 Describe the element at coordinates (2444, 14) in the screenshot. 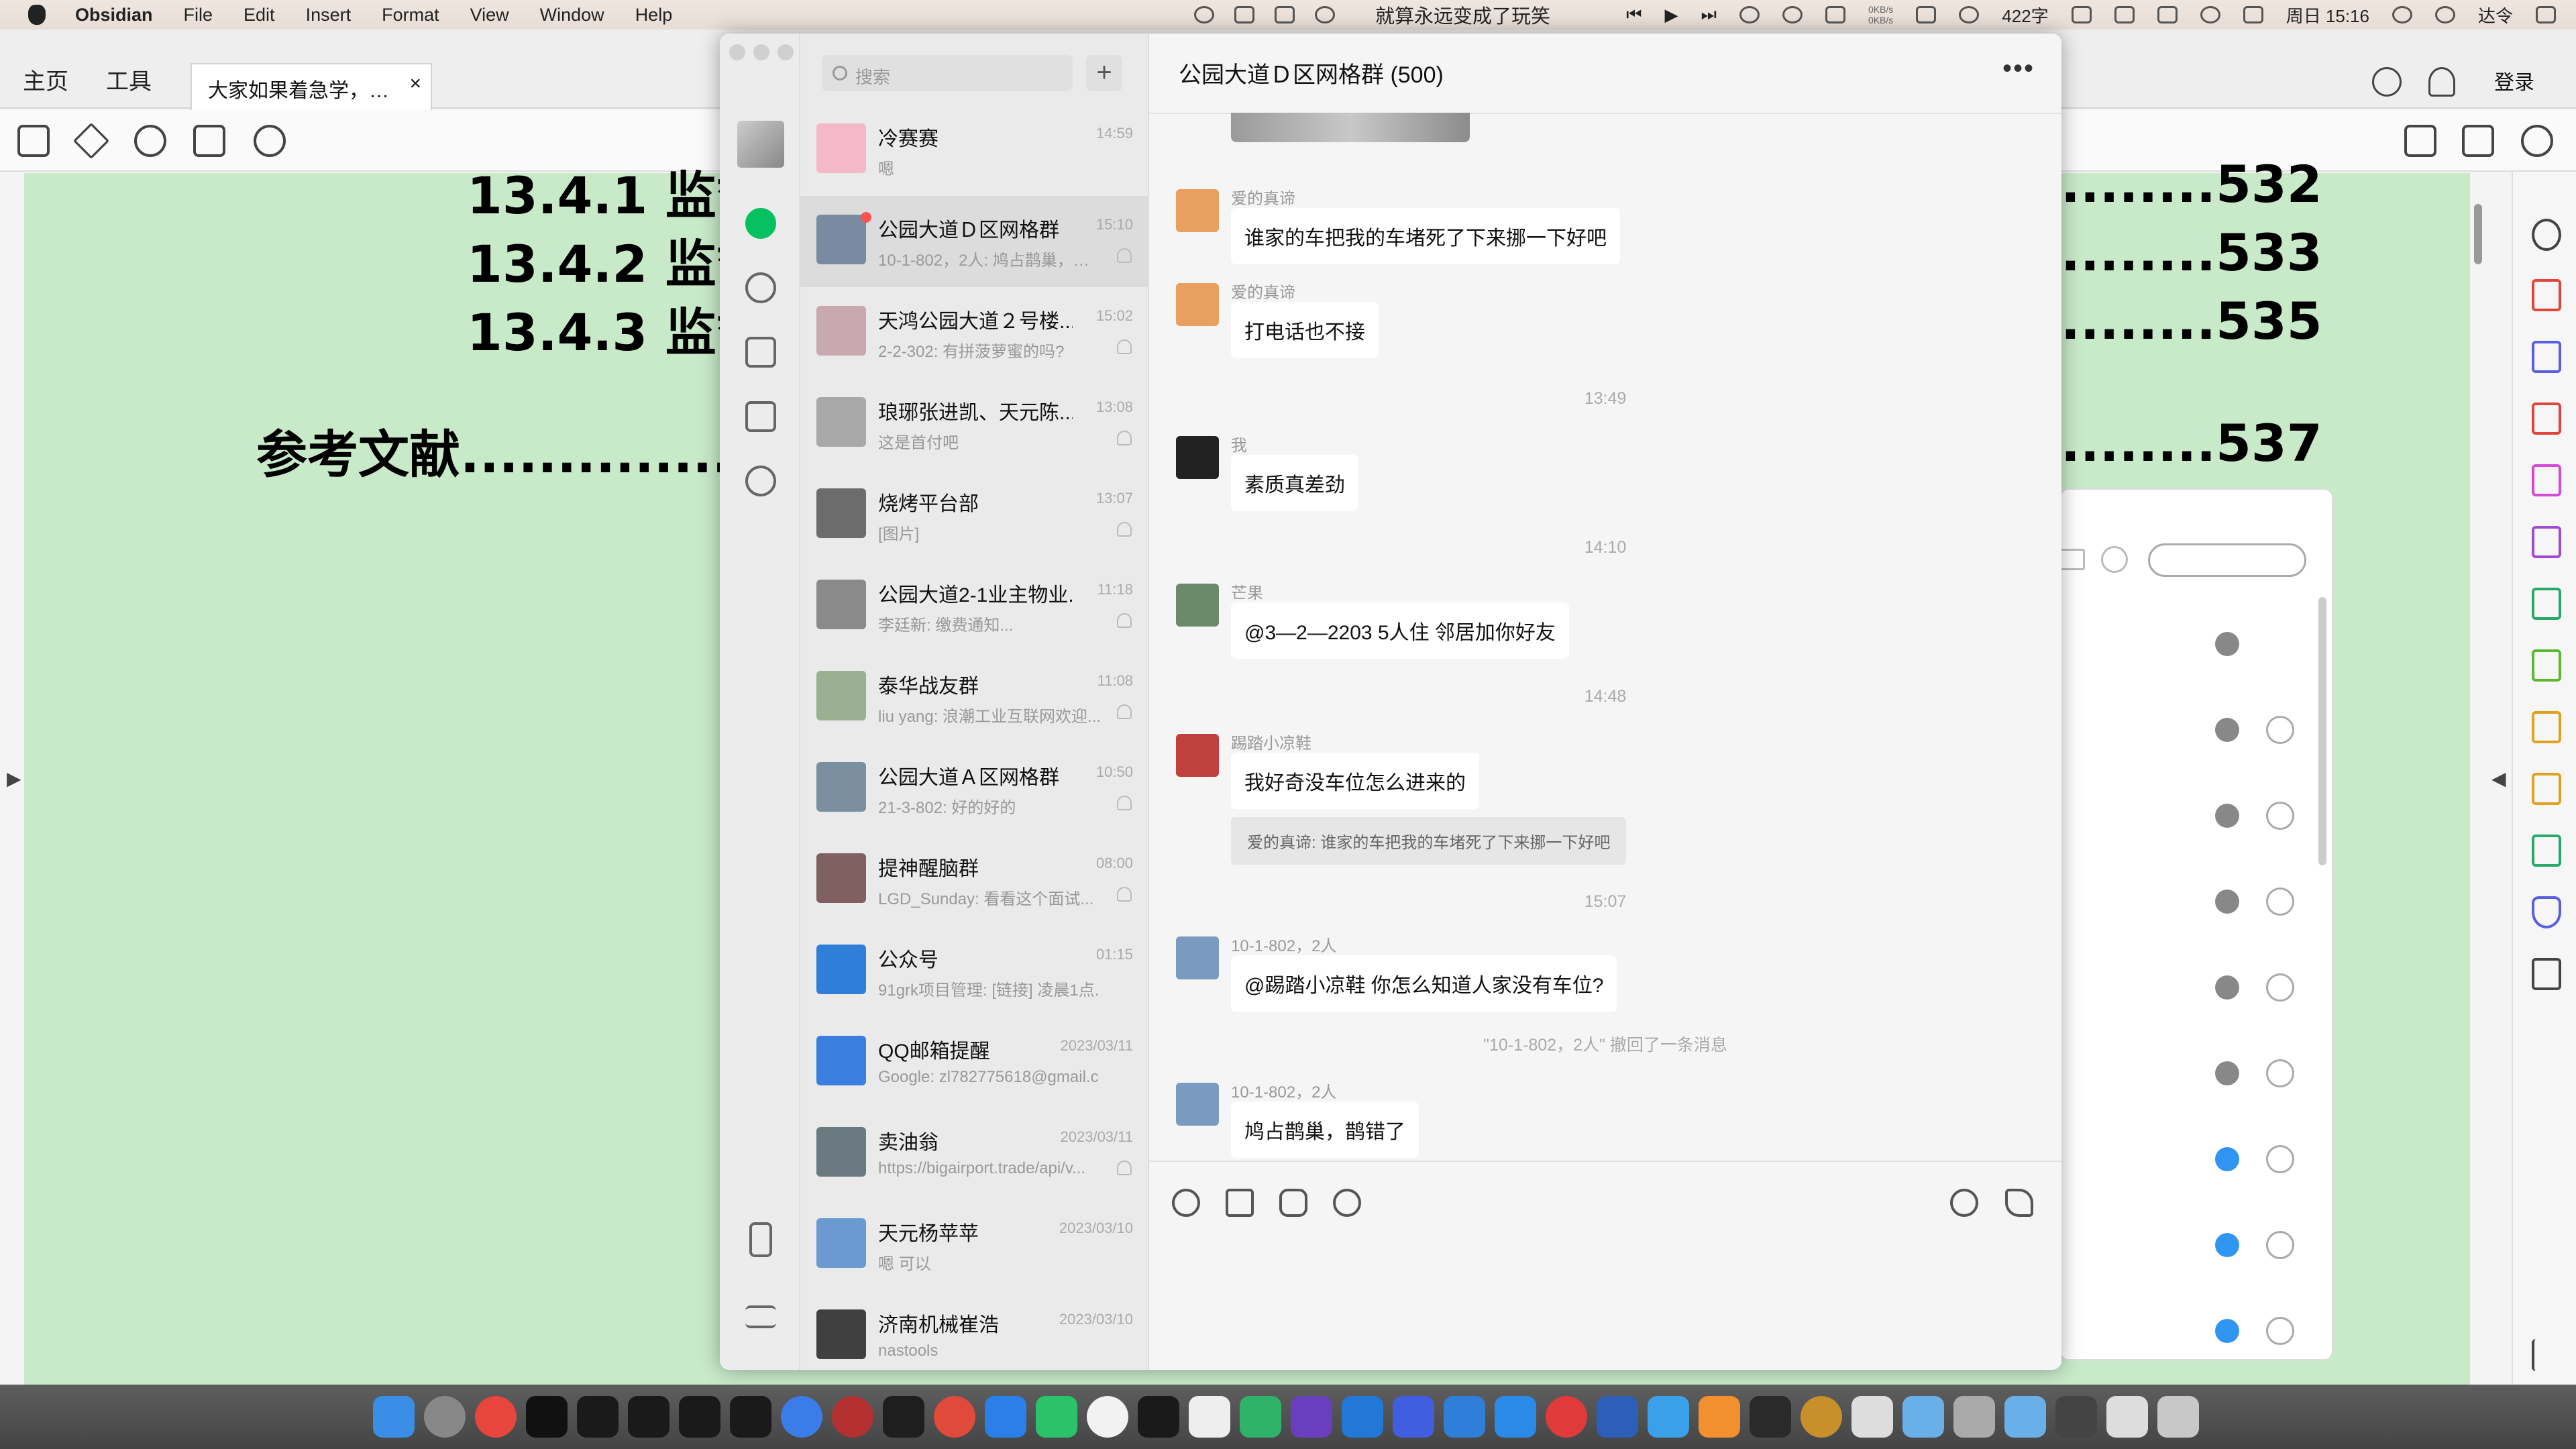

I see `siri-icon` at that location.